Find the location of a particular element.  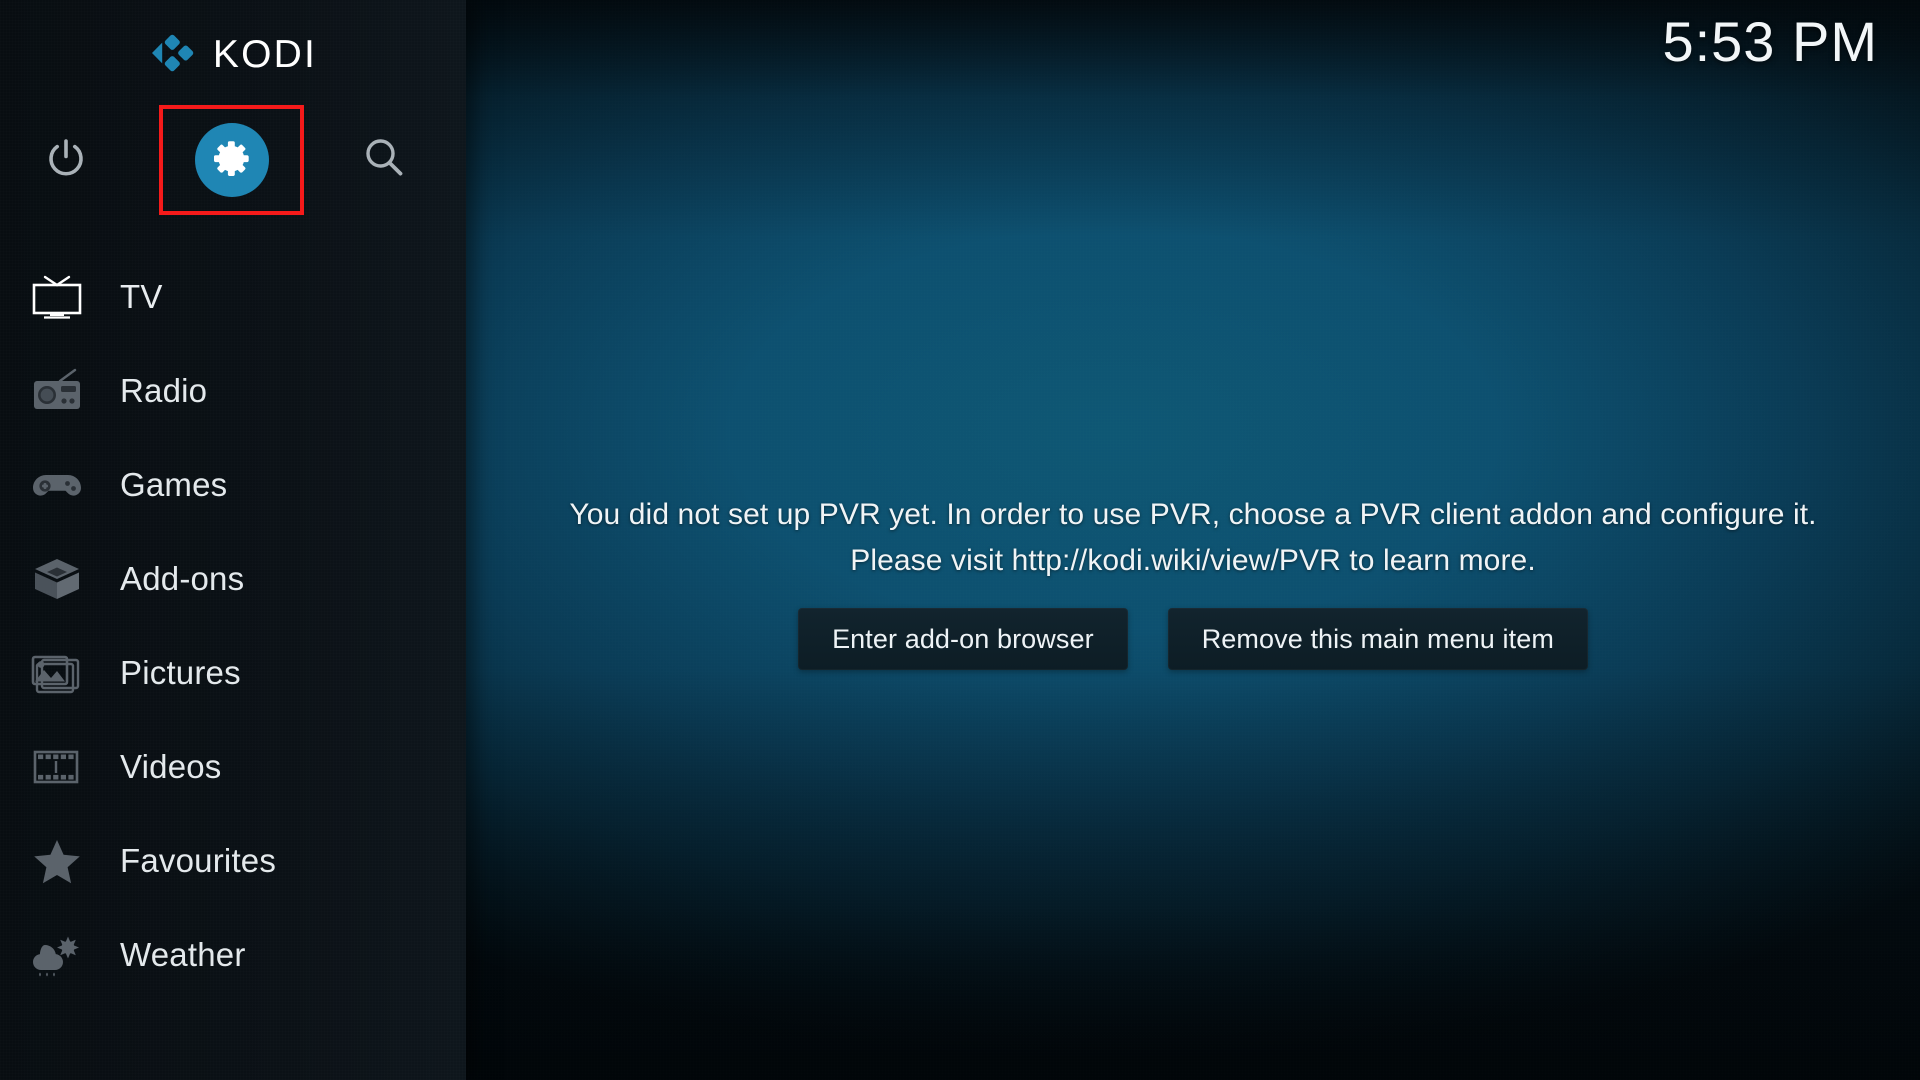

sidebar-item-label: Pictures is located at coordinates (180, 672).